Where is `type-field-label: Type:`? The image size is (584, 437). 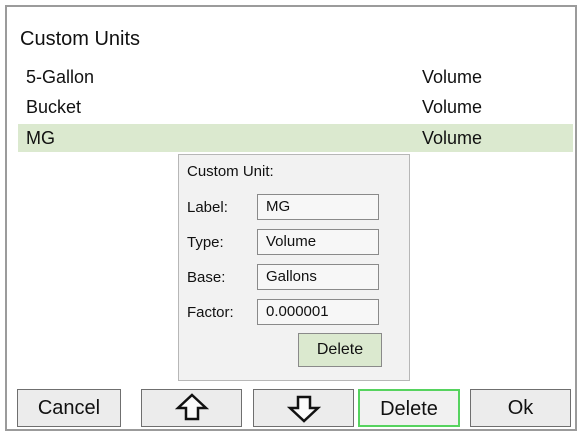
type-field-label: Type: is located at coordinates (205, 242).